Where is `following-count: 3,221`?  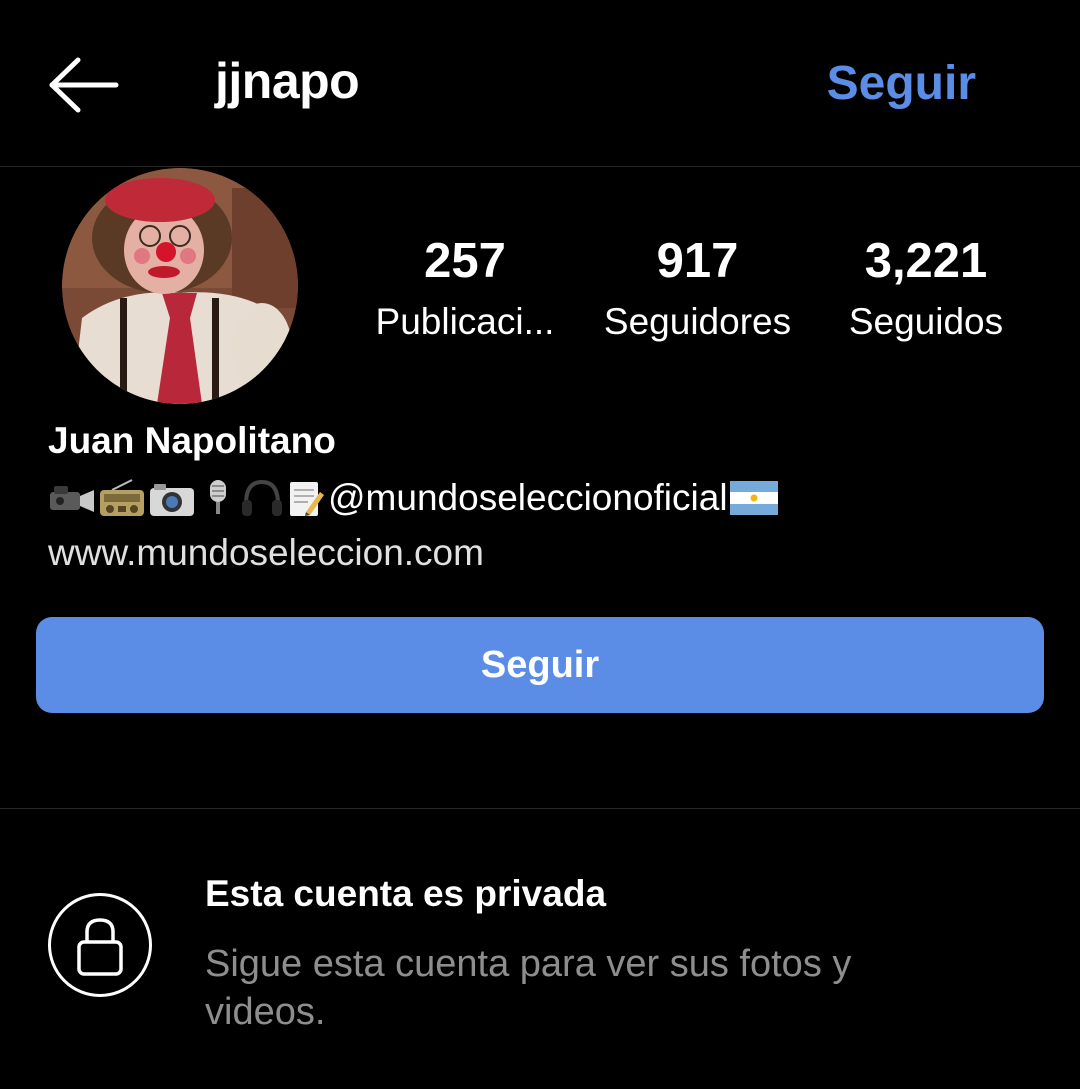 following-count: 3,221 is located at coordinates (926, 261).